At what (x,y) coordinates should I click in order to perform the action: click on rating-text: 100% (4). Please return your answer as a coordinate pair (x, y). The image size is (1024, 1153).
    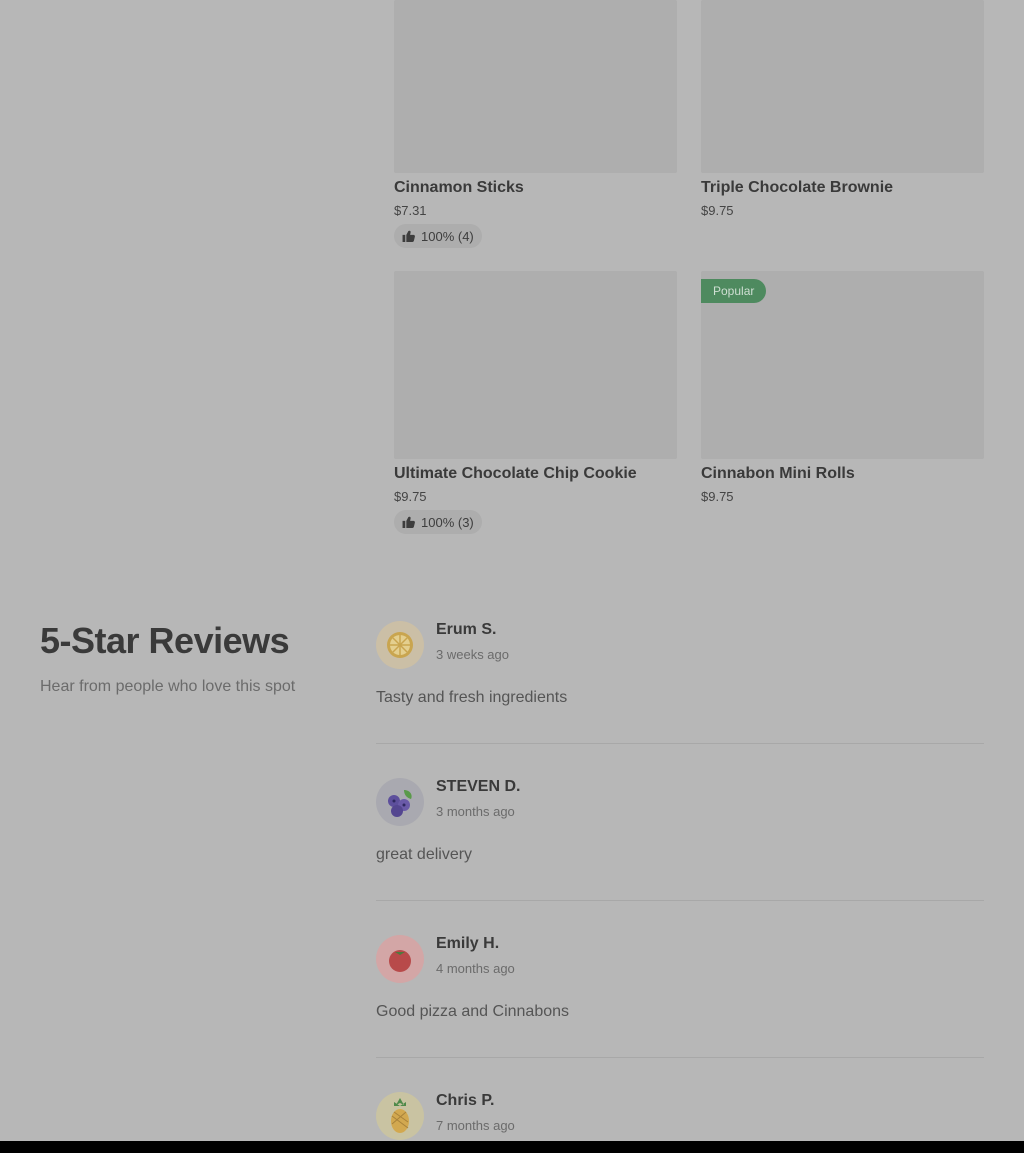
    Looking at the image, I should click on (447, 236).